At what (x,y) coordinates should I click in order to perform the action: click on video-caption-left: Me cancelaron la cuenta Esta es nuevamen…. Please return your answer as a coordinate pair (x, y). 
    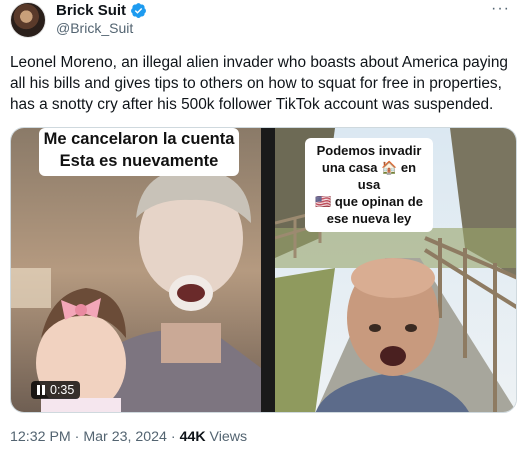
    Looking at the image, I should click on (139, 152).